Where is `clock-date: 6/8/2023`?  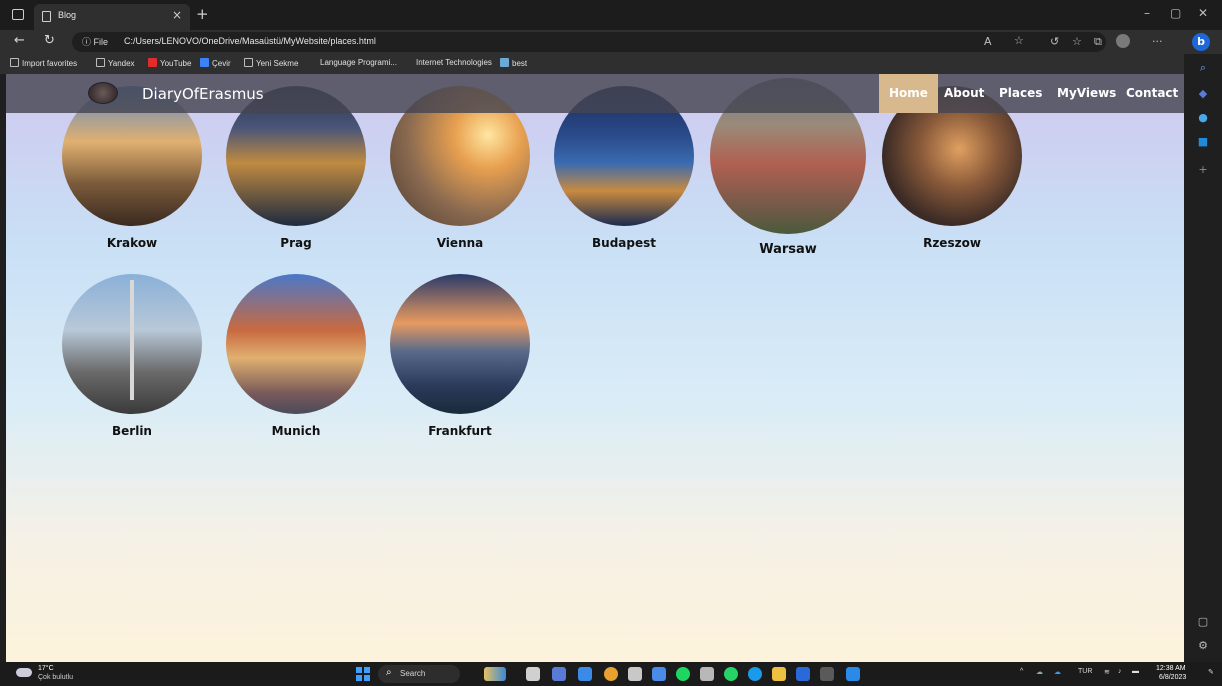 clock-date: 6/8/2023 is located at coordinates (1172, 677).